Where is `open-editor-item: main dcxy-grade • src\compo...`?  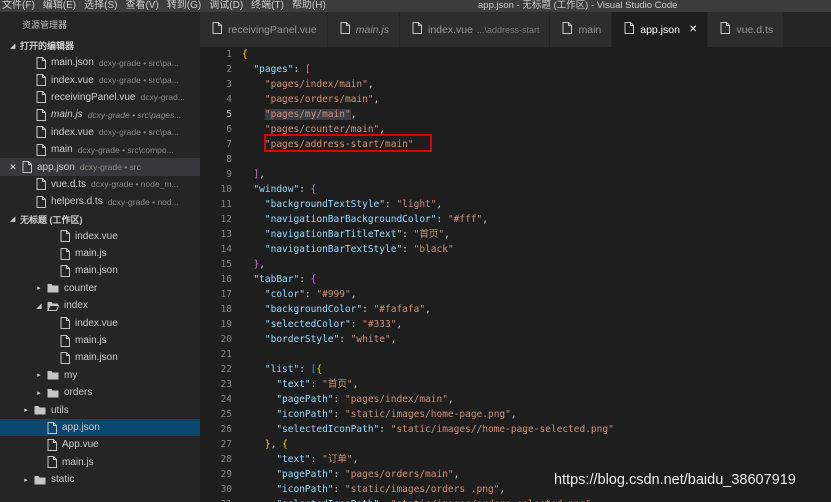
open-editor-item: main dcxy-grade • src\compo... is located at coordinates (100, 149).